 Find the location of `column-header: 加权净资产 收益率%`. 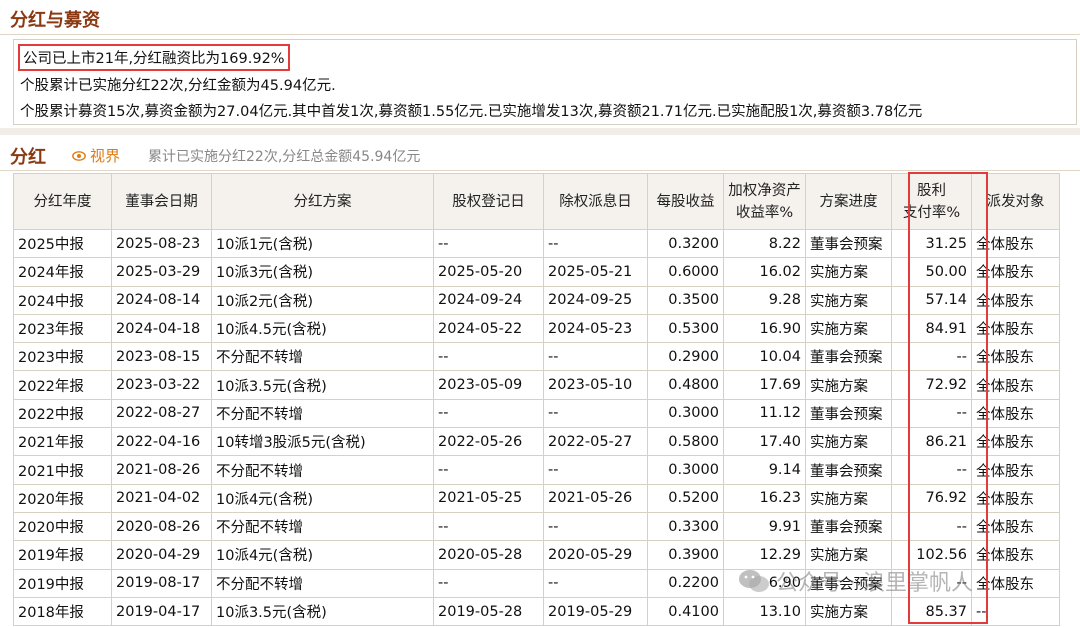

column-header: 加权净资产 收益率% is located at coordinates (764, 201).